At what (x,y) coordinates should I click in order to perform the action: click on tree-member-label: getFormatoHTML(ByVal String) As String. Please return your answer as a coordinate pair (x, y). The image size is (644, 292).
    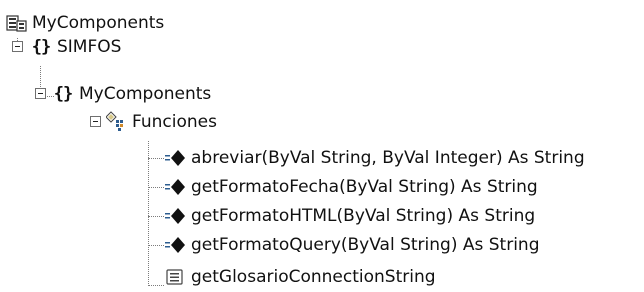
    Looking at the image, I should click on (363, 216).